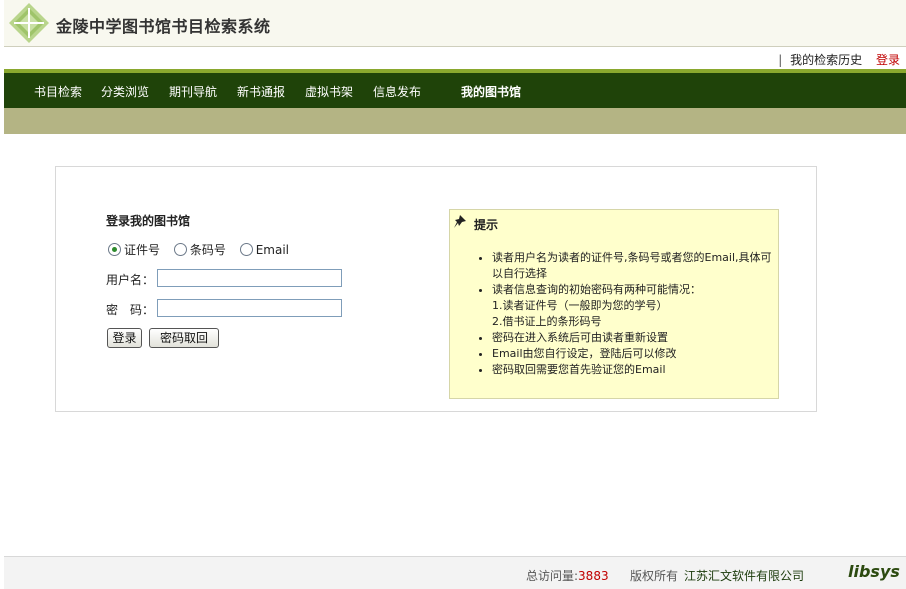 The height and width of the screenshot is (589, 906). I want to click on sub-nav-bar, so click(455, 121).